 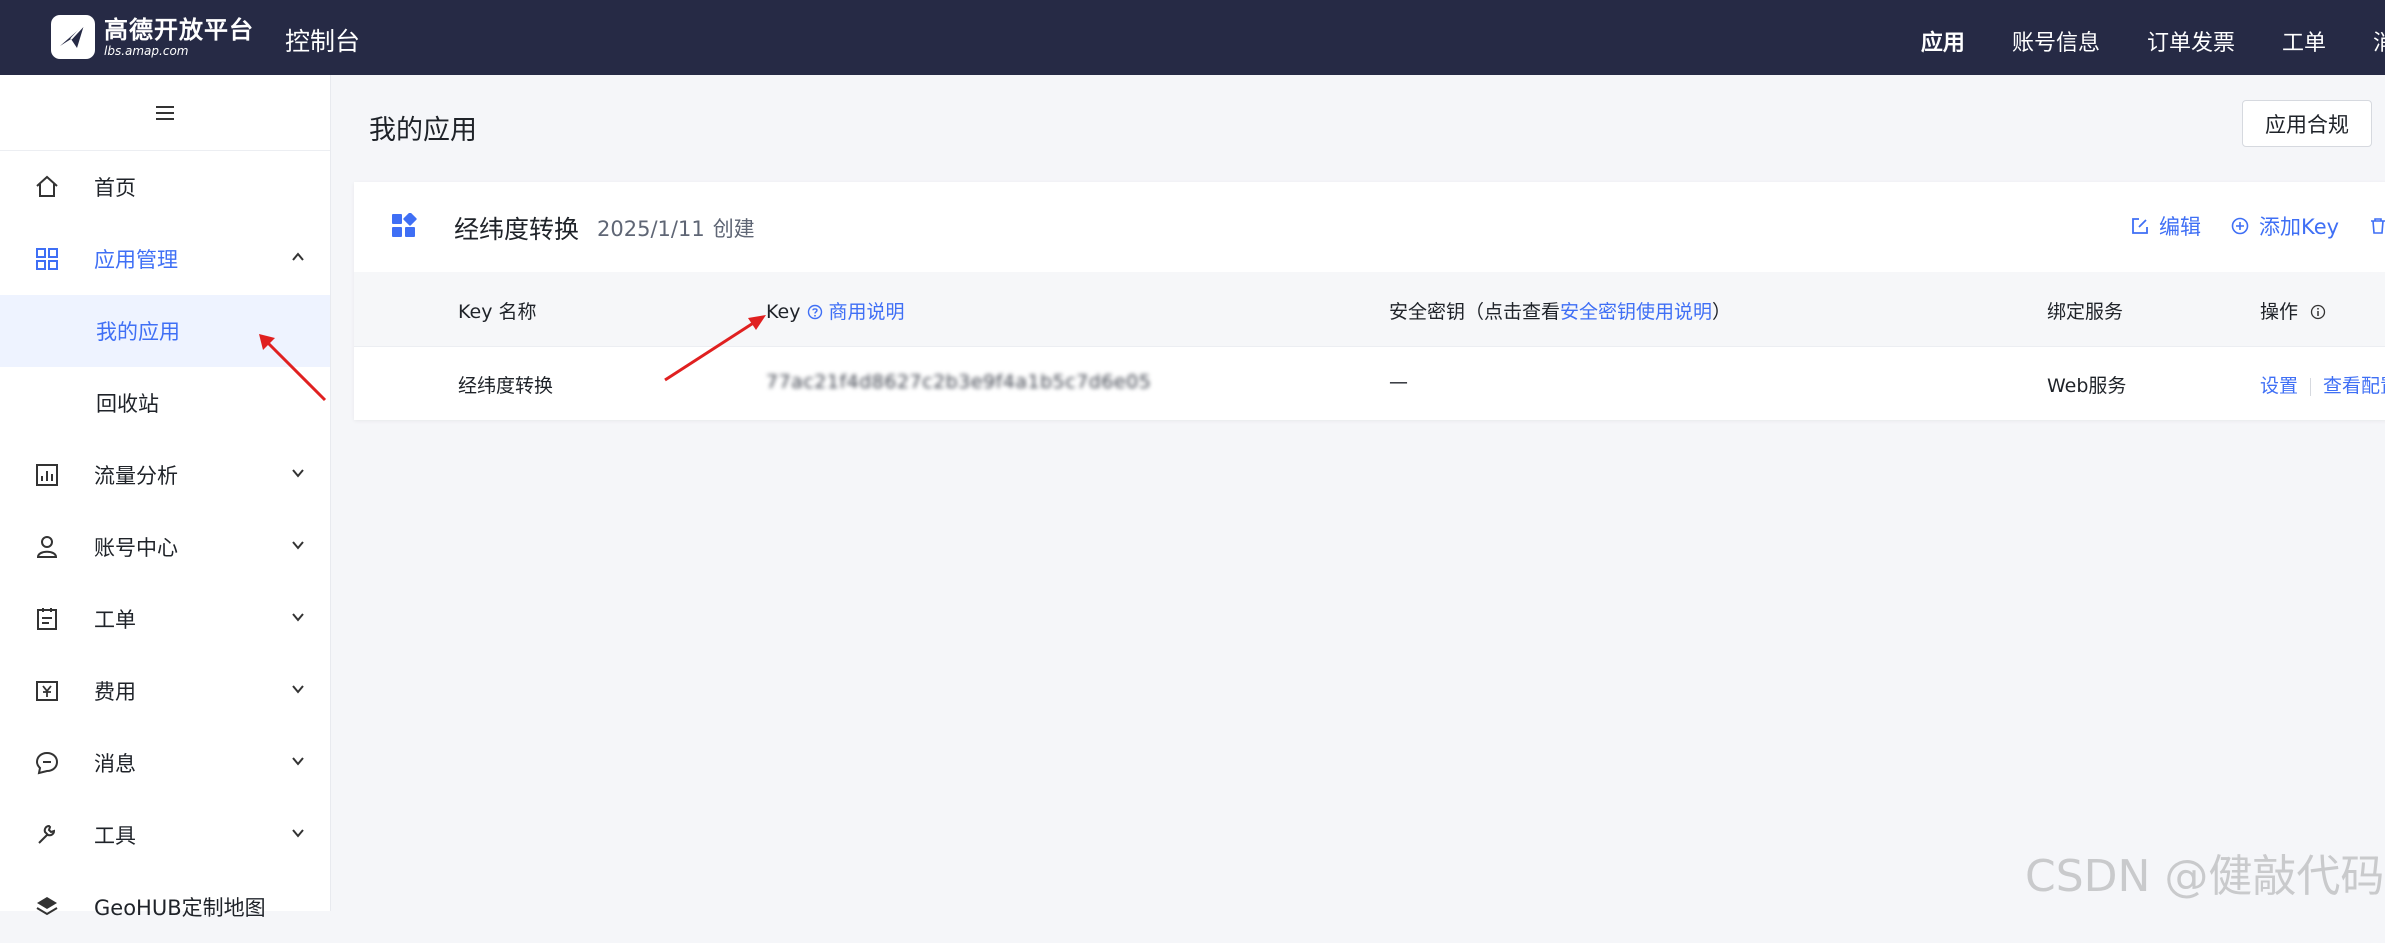 What do you see at coordinates (1943, 41) in the screenshot?
I see `nav-apps: 应用` at bounding box center [1943, 41].